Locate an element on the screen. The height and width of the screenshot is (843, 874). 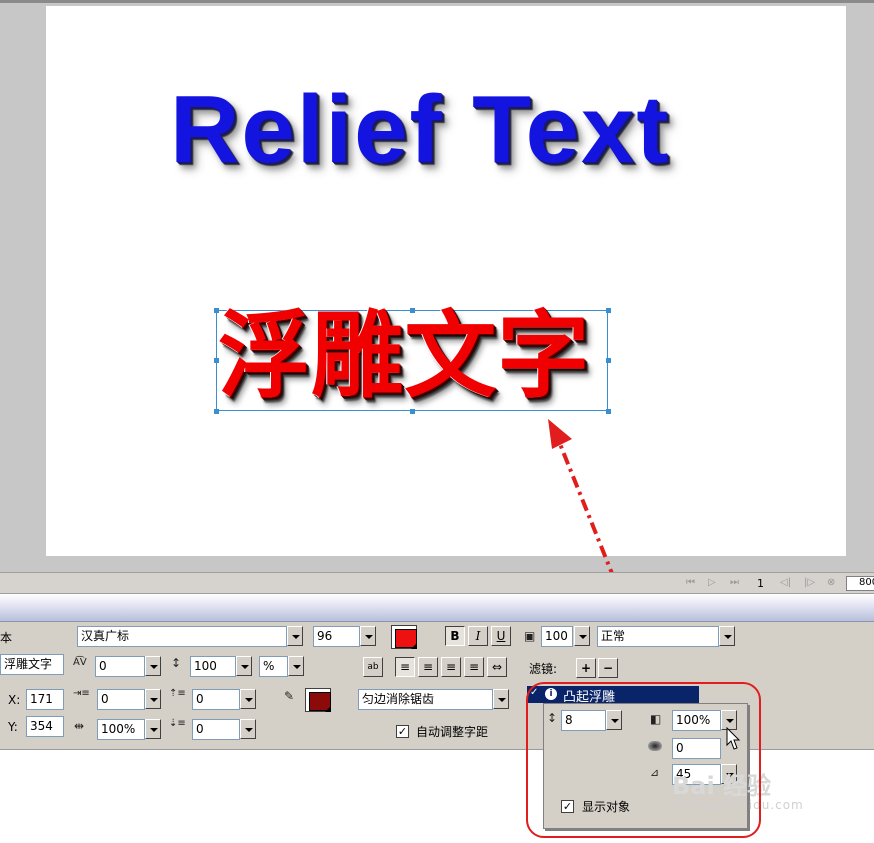
align-center-button: ≡ is located at coordinates (428, 667).